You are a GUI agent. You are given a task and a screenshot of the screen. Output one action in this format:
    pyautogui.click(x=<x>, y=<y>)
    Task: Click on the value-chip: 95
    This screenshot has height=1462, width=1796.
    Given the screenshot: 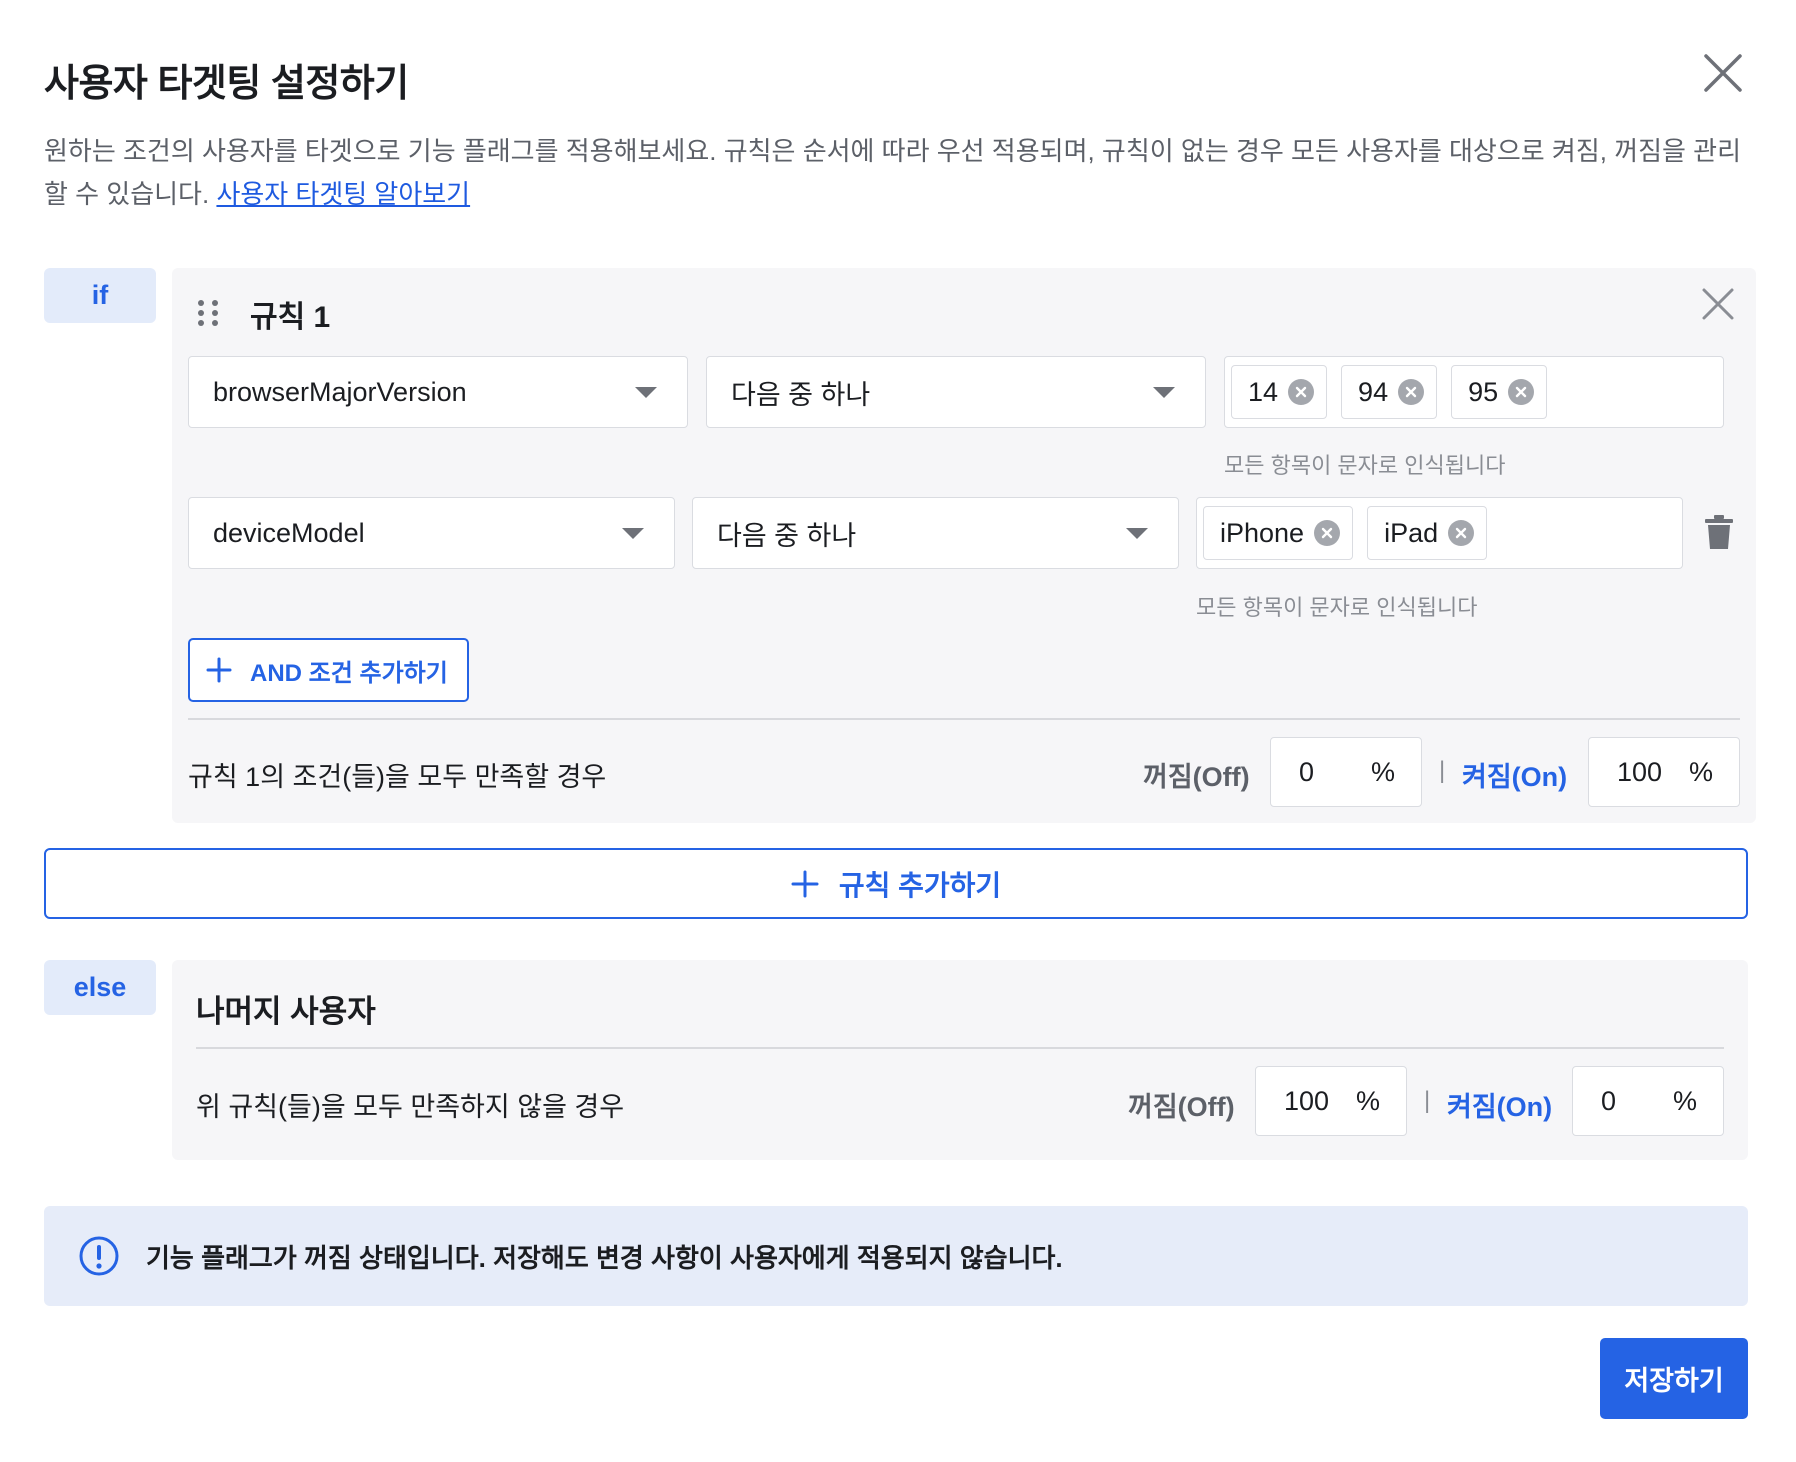 What is the action you would take?
    pyautogui.click(x=1499, y=392)
    